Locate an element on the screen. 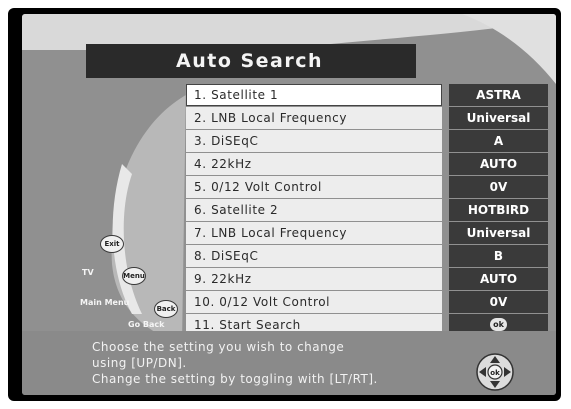  menu-row-label: 6. Satellite 2 is located at coordinates (314, 210).